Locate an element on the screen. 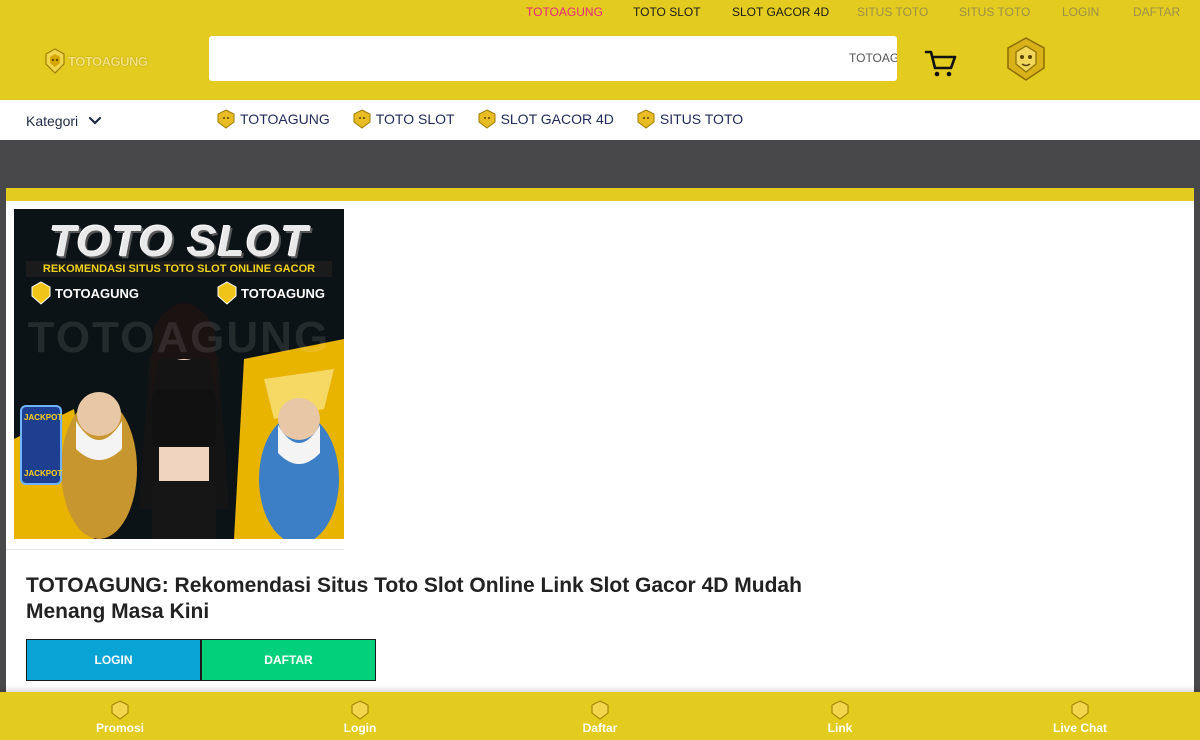 The width and height of the screenshot is (1200, 740). category-link-label: SITUS TOTO is located at coordinates (701, 119).